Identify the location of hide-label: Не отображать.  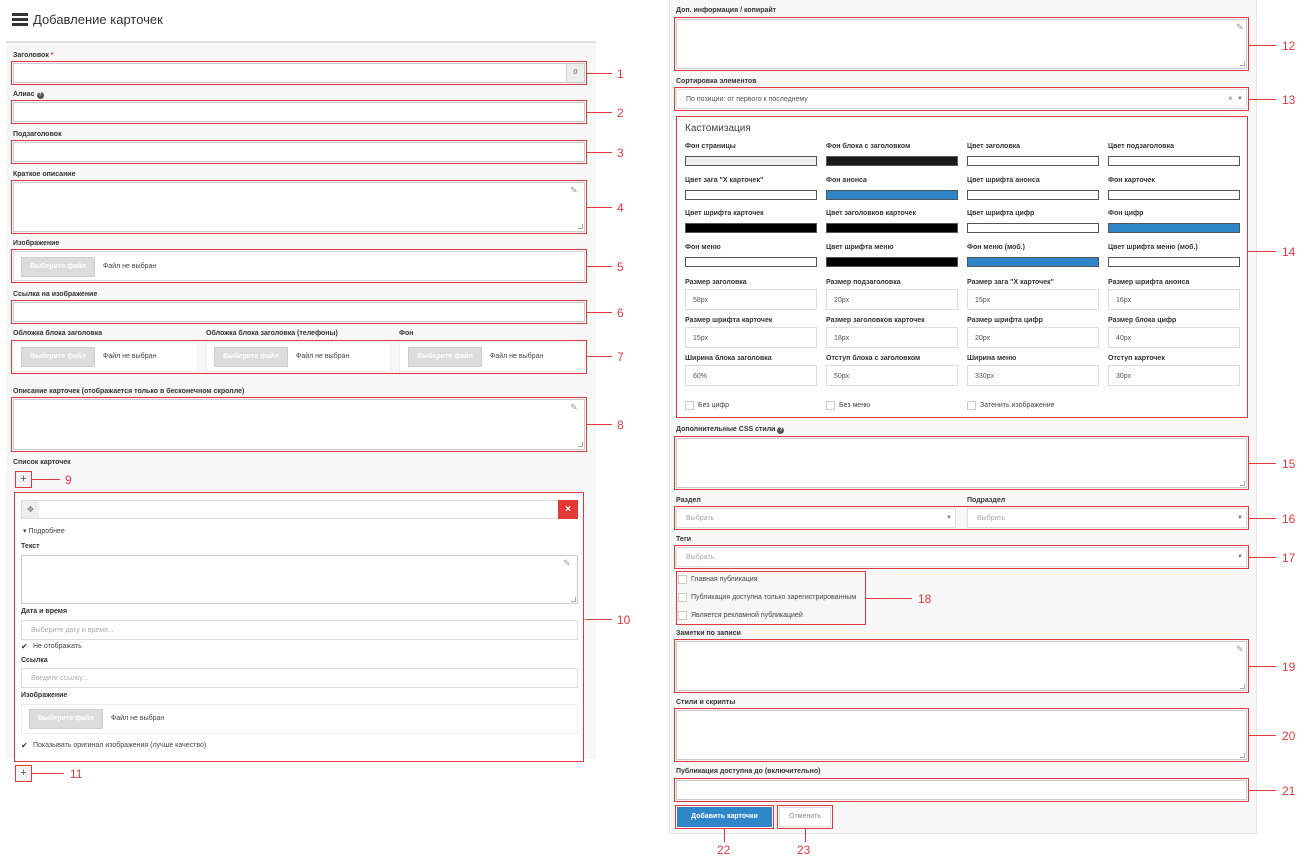
(57, 646).